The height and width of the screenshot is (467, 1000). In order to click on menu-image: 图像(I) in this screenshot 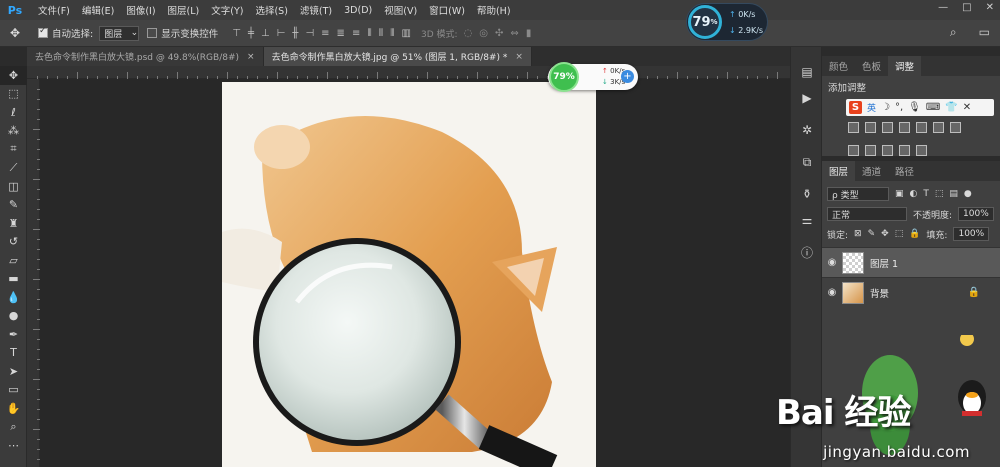, I will do `click(140, 10)`.